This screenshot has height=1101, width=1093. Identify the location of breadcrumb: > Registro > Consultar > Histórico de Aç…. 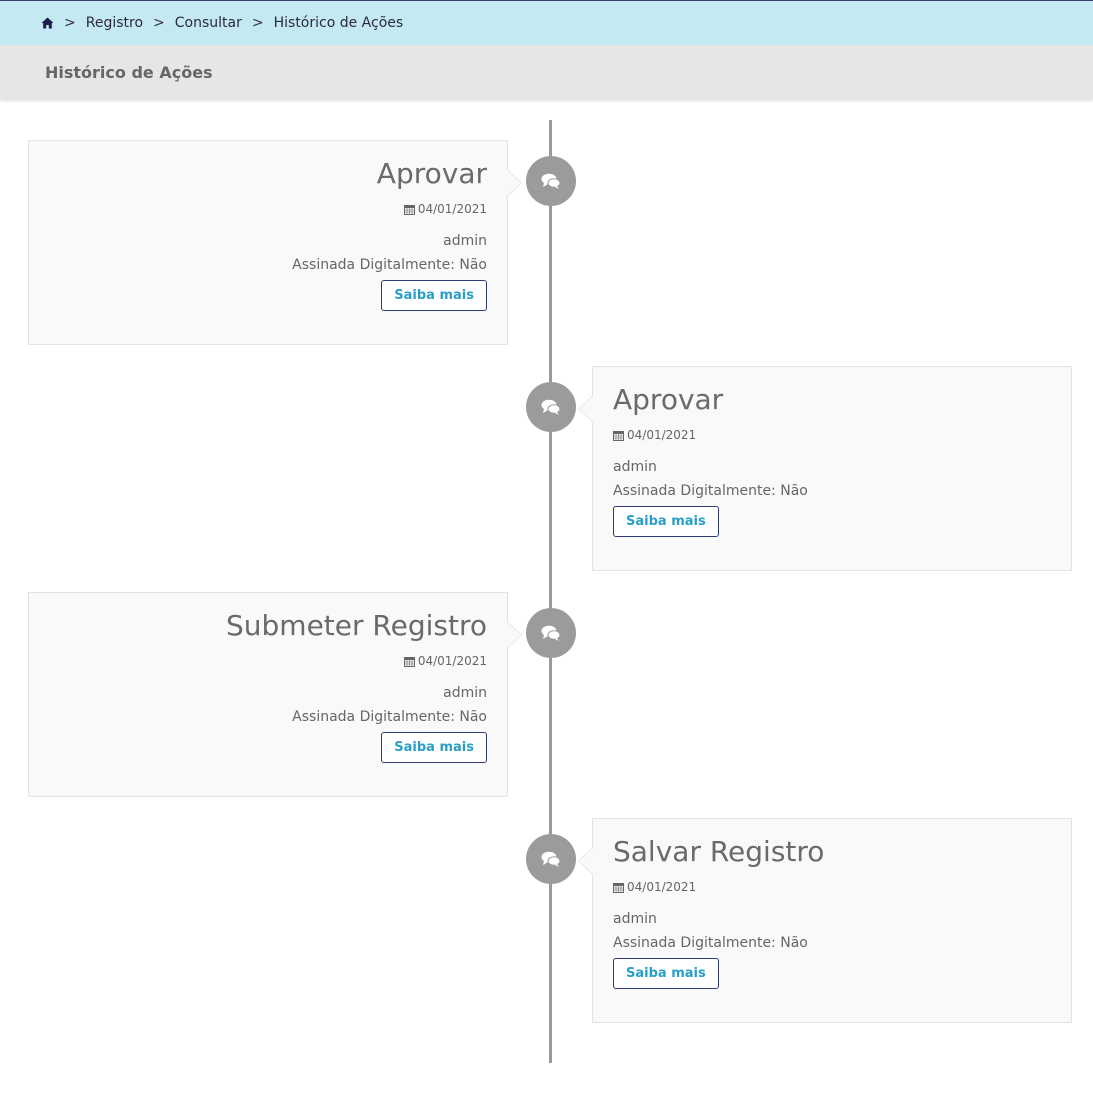
(546, 22).